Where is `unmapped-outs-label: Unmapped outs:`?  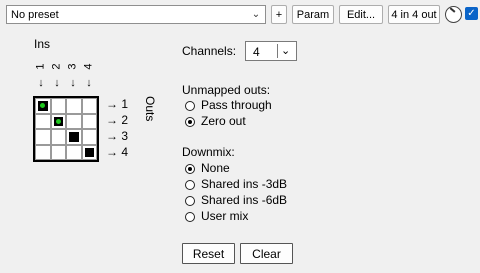 unmapped-outs-label: Unmapped outs: is located at coordinates (226, 90).